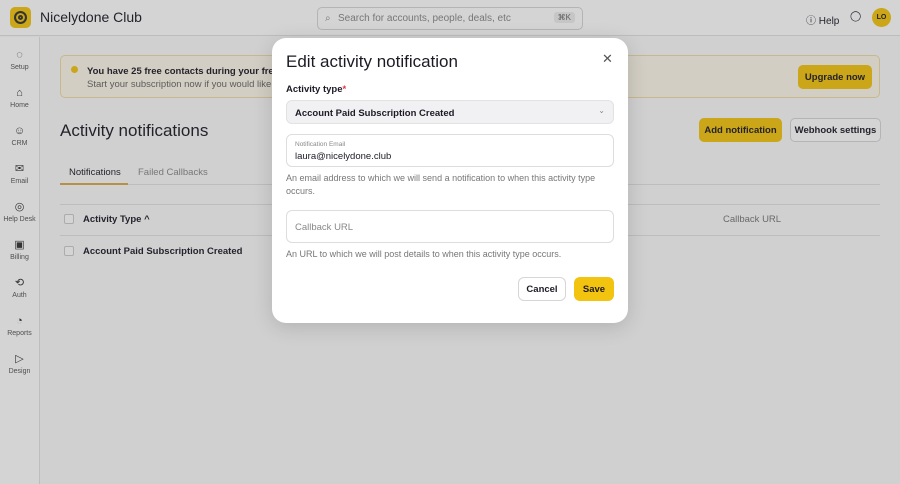 Image resolution: width=900 pixels, height=484 pixels. What do you see at coordinates (601, 110) in the screenshot?
I see `chevron-down-icon: ⌄` at bounding box center [601, 110].